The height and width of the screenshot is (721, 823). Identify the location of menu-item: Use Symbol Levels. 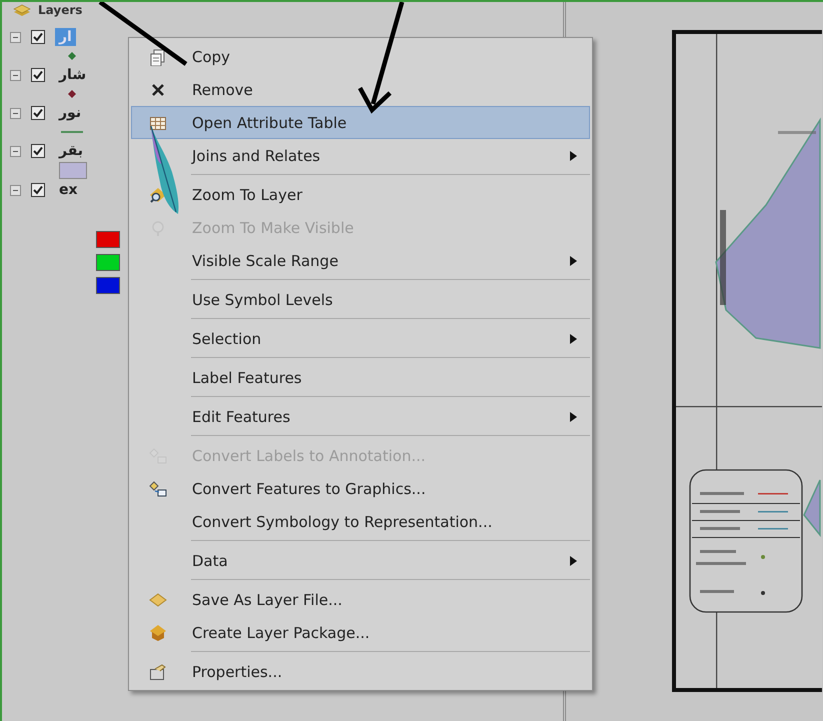
(360, 299).